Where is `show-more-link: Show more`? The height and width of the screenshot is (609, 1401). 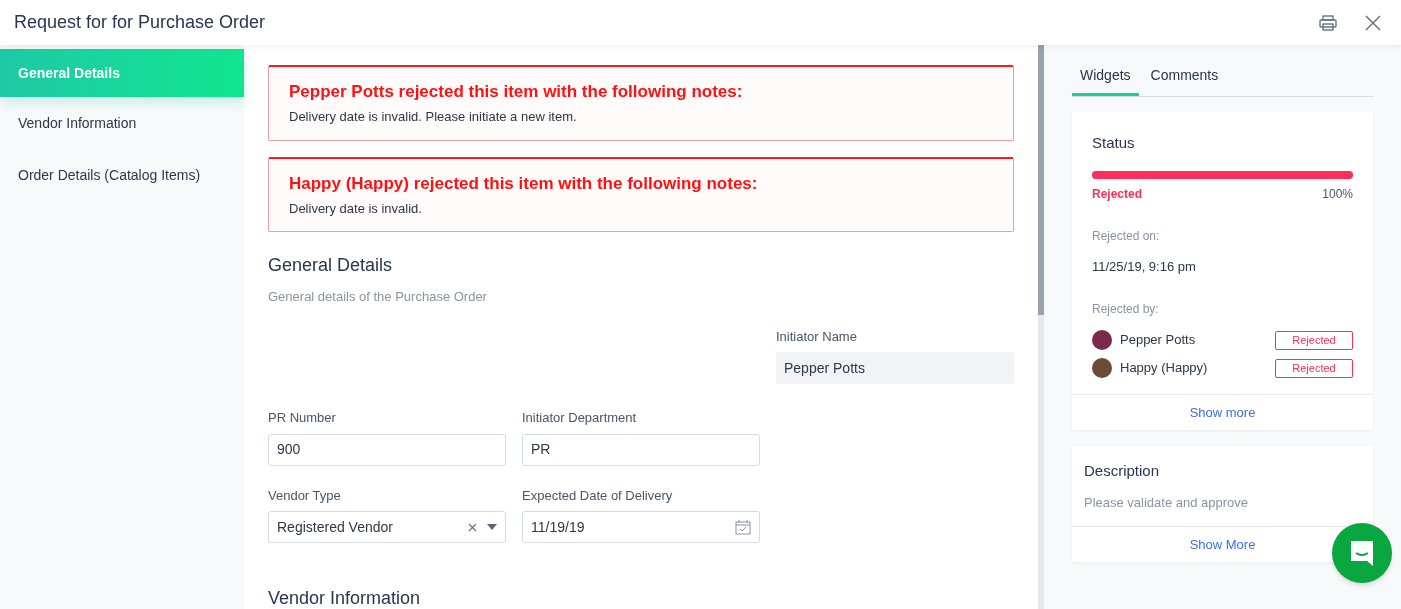 show-more-link: Show more is located at coordinates (1222, 412).